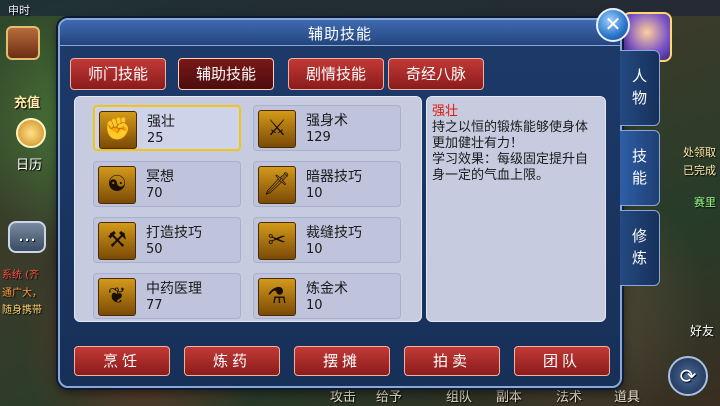 The height and width of the screenshot is (406, 720). Describe the element at coordinates (118, 130) in the screenshot. I see `flex-strength-icon: ✊` at that location.